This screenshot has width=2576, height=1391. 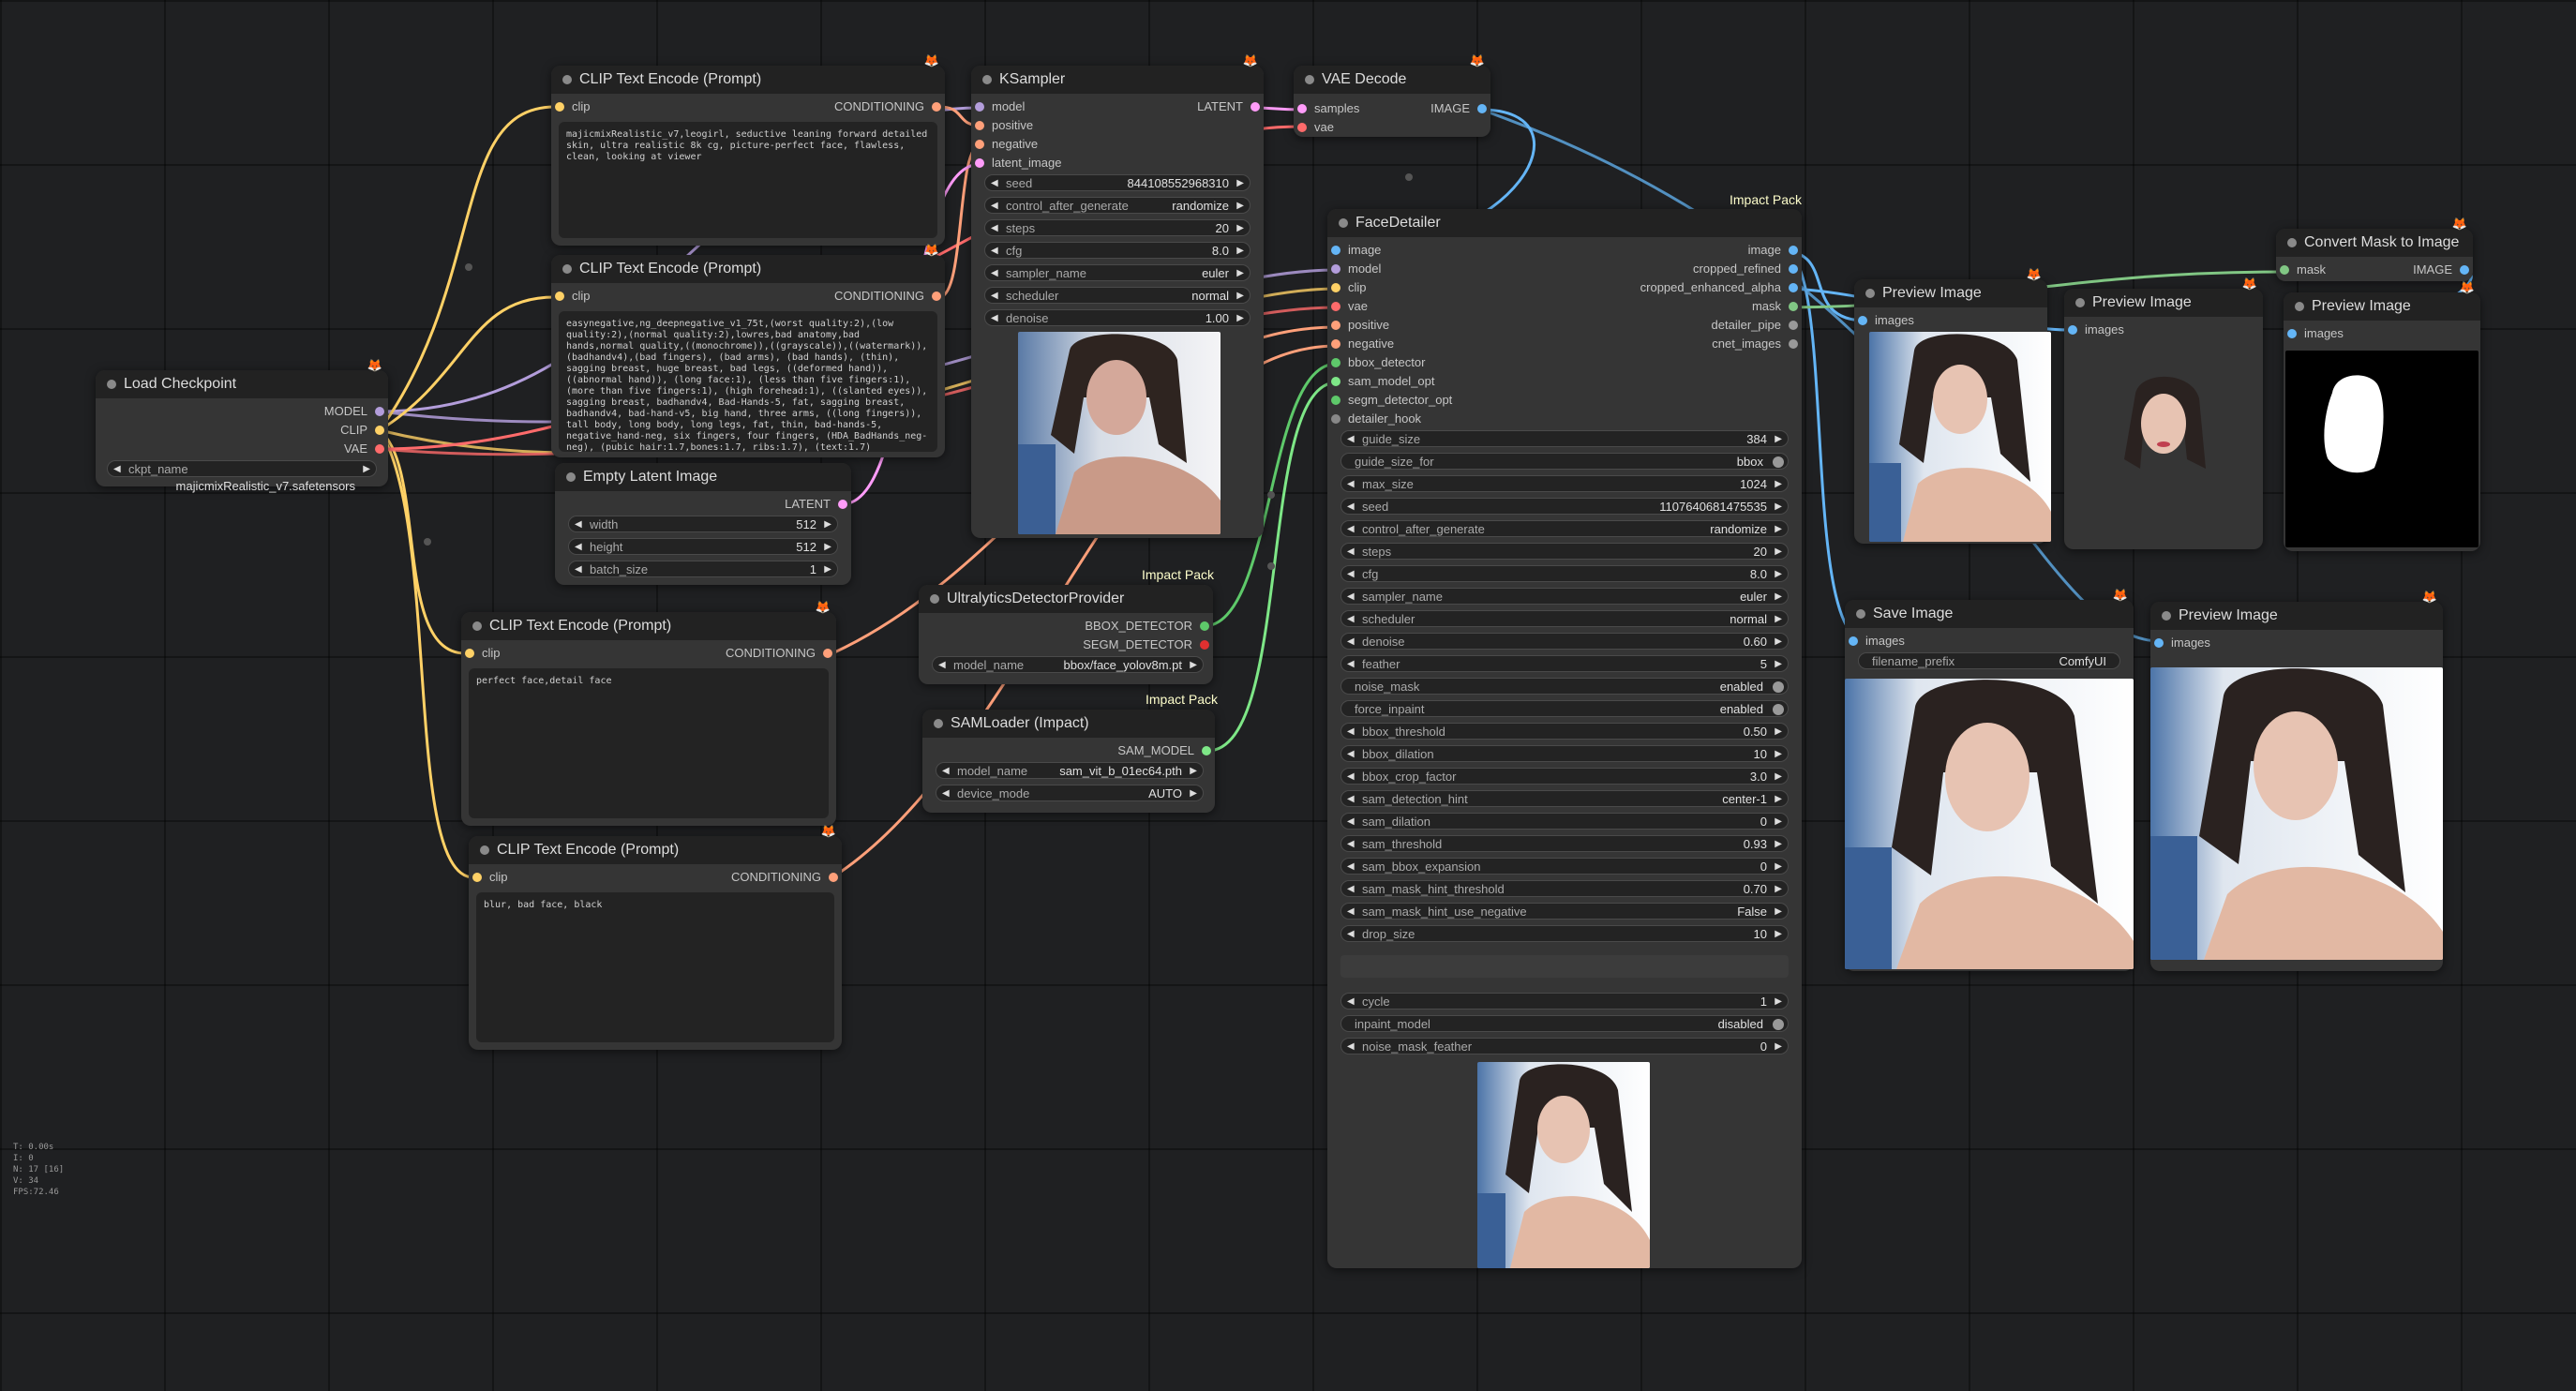 What do you see at coordinates (364, 449) in the screenshot?
I see `output-vae: VAE` at bounding box center [364, 449].